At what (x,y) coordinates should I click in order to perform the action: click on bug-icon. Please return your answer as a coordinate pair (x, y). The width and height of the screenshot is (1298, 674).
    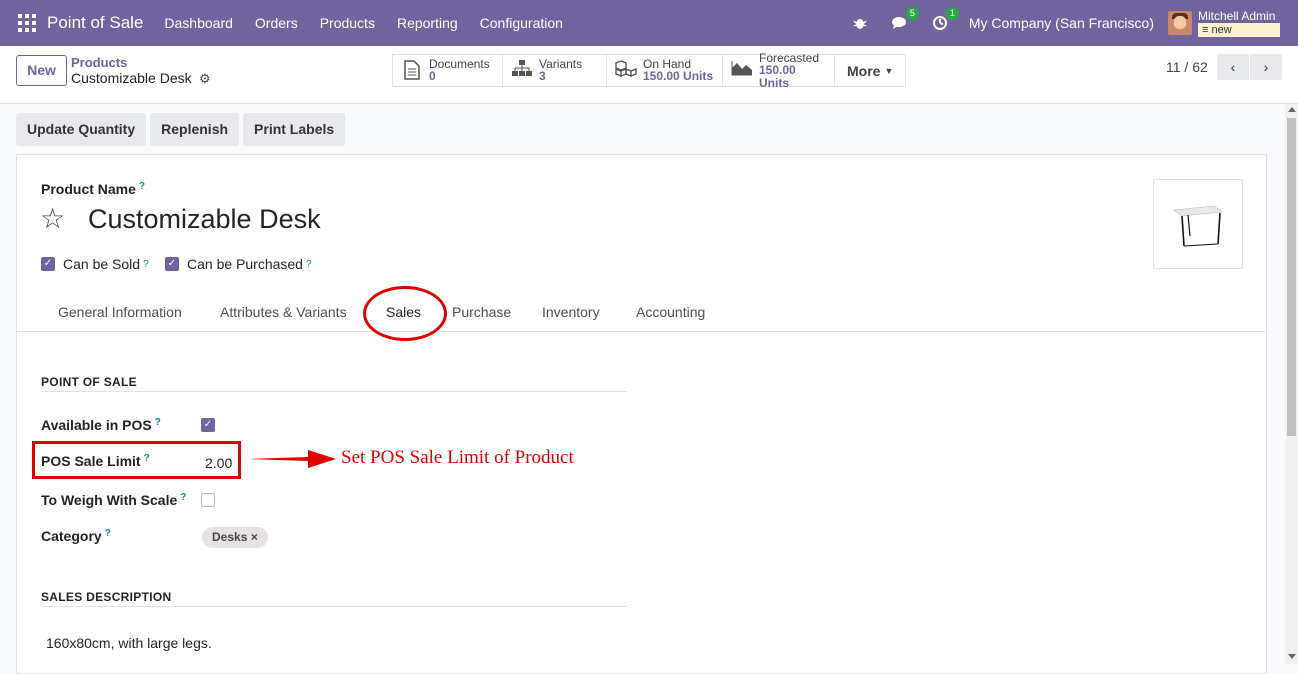
    Looking at the image, I should click on (860, 23).